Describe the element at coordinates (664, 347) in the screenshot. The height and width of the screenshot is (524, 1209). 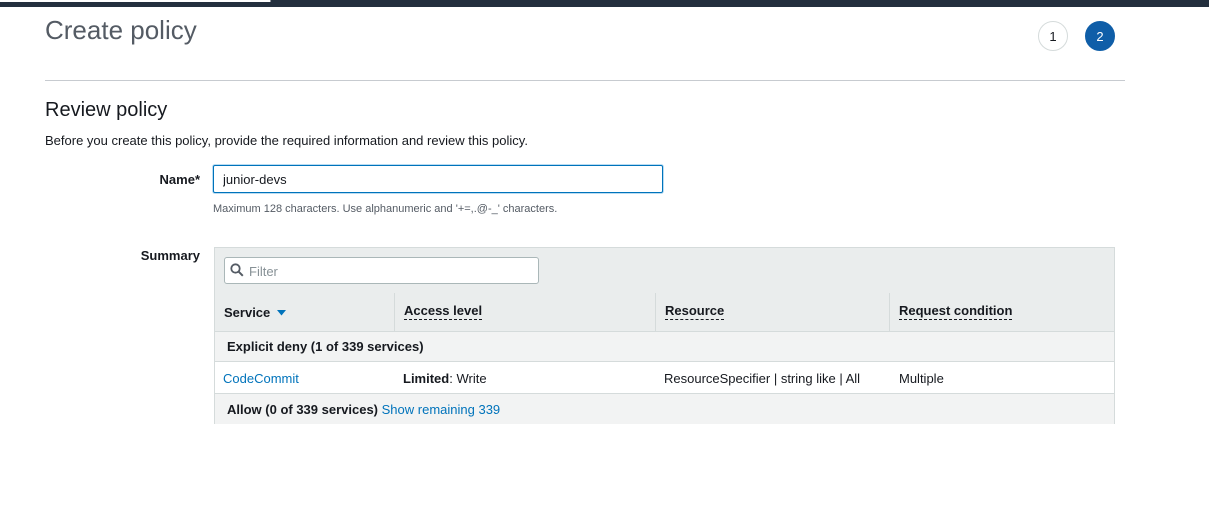
I see `explicit-deny-group-row: Explicit deny (1 of 339 services)` at that location.